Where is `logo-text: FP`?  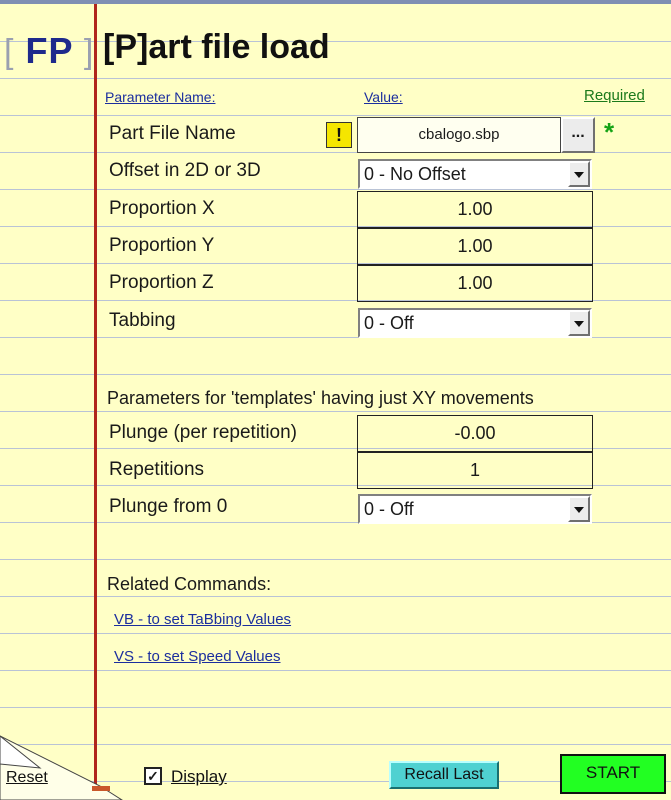
logo-text: FP is located at coordinates (49, 50).